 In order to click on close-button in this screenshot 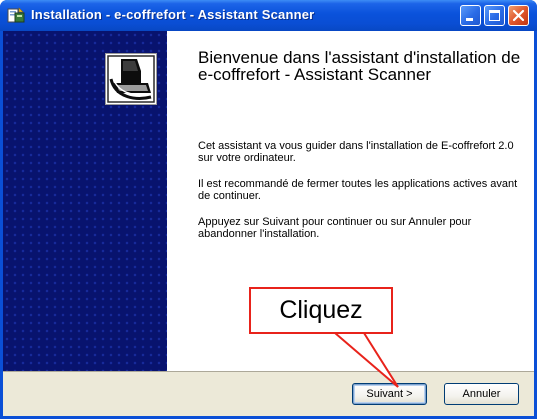, I will do `click(518, 15)`.